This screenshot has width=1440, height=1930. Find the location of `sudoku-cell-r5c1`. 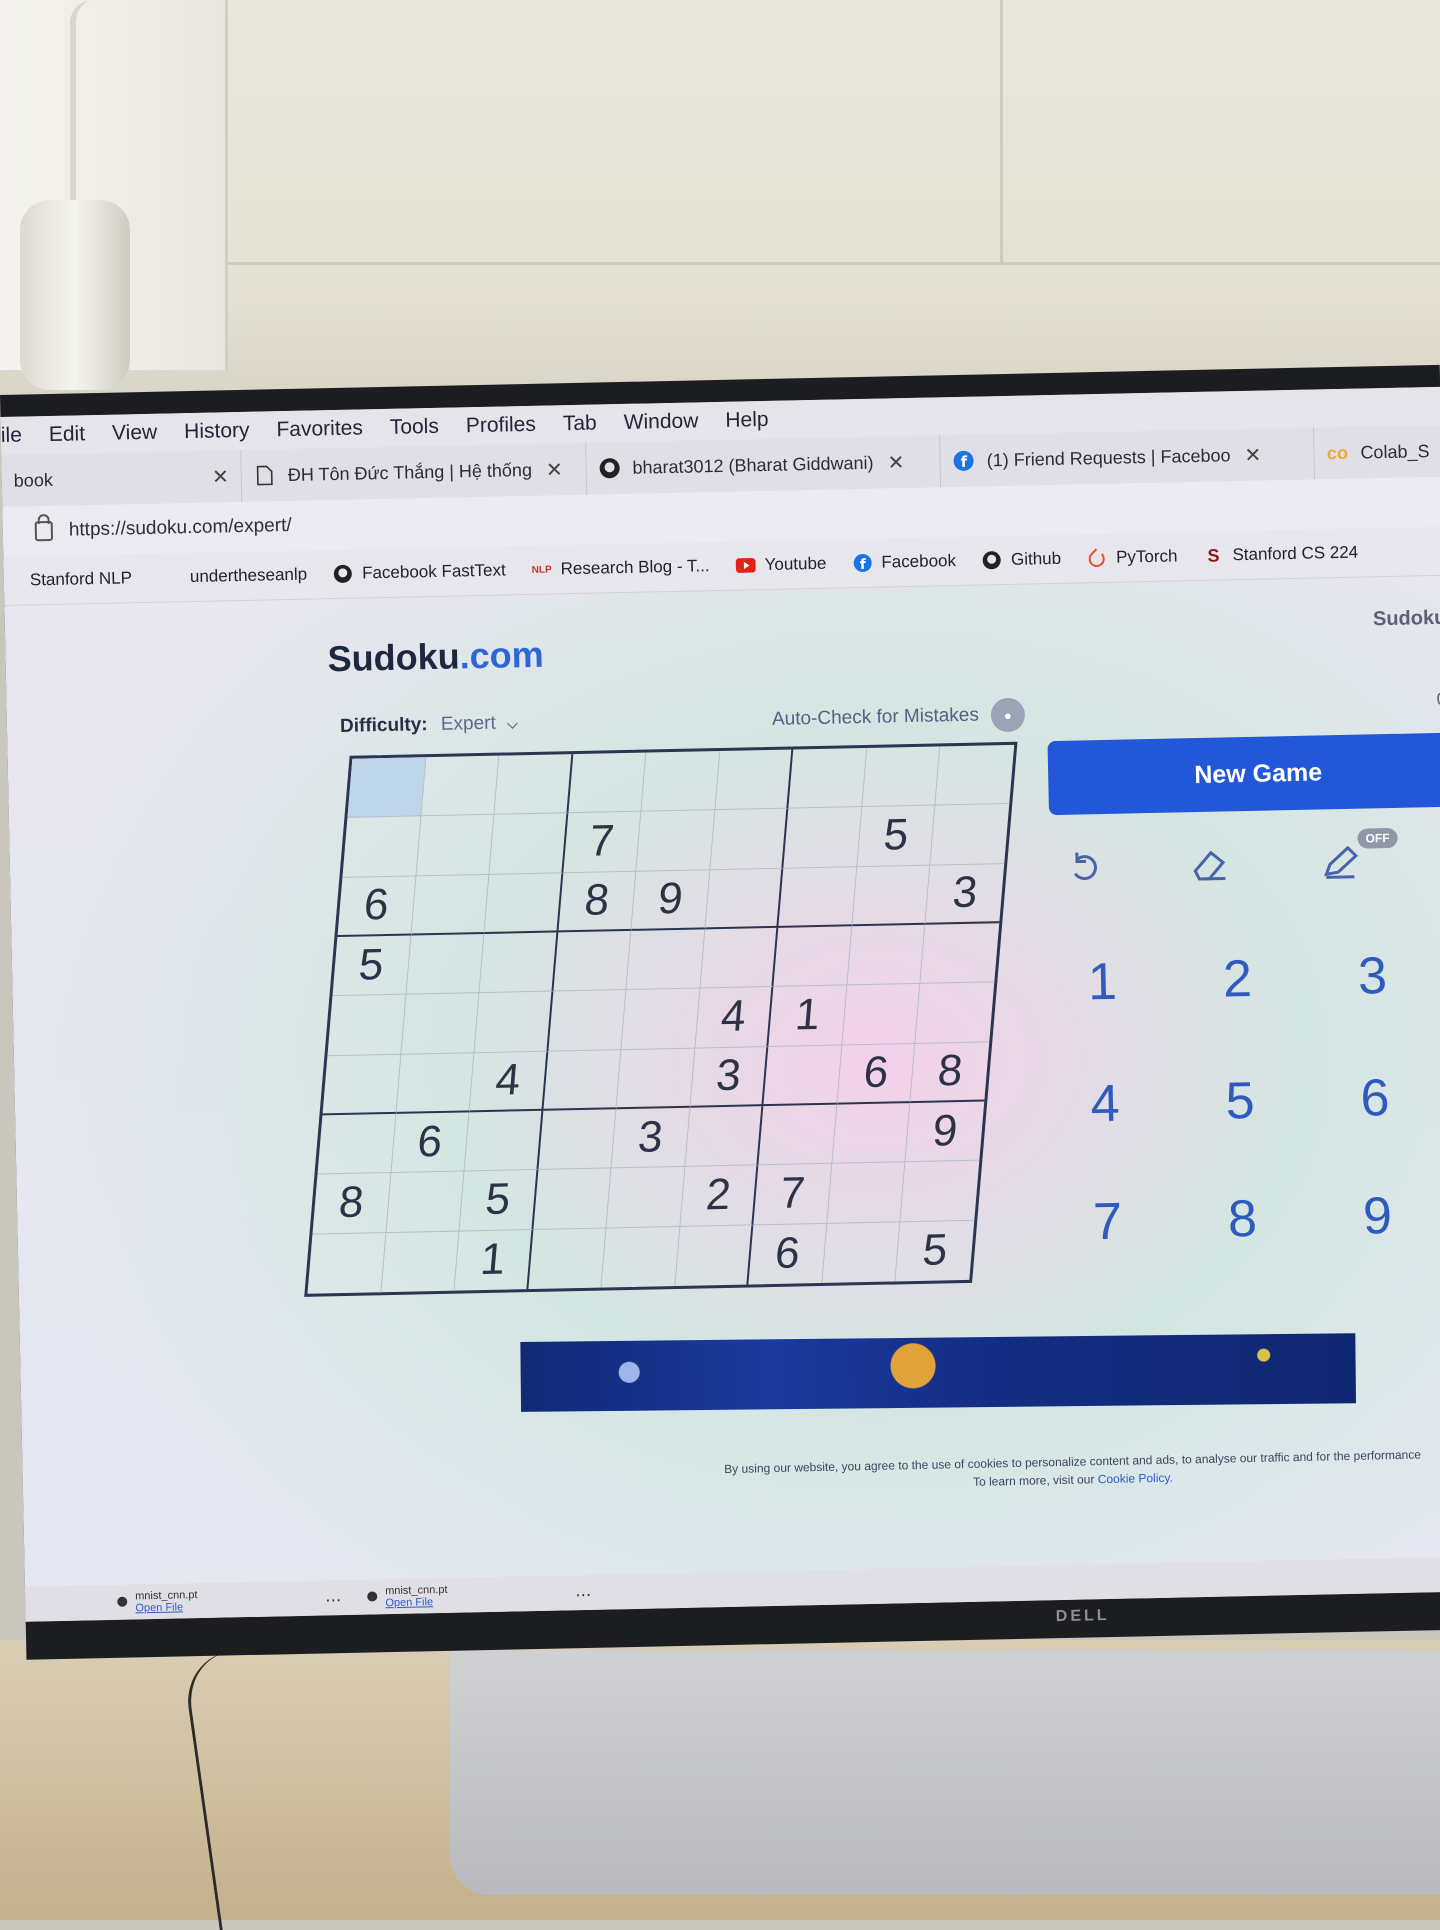

sudoku-cell-r5c1 is located at coordinates (366, 1025).